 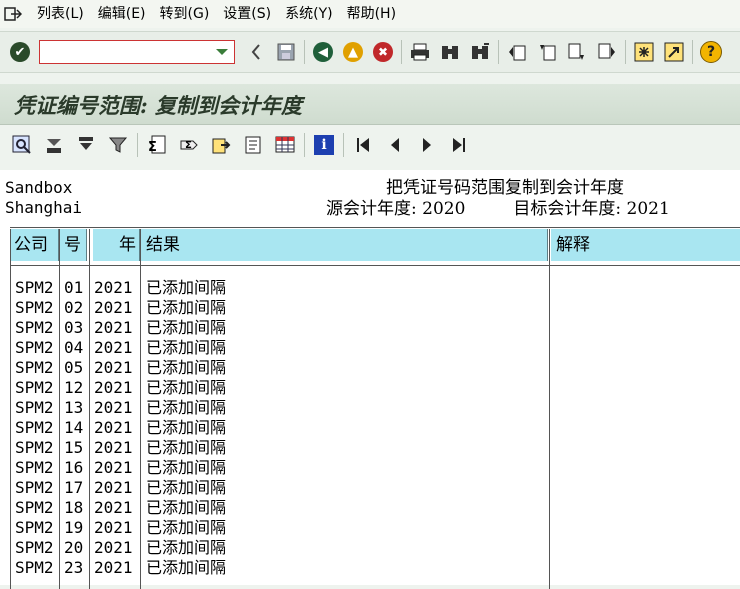 I want to click on table-row: SPM2 13 2021 已添加间隔, so click(x=375, y=408).